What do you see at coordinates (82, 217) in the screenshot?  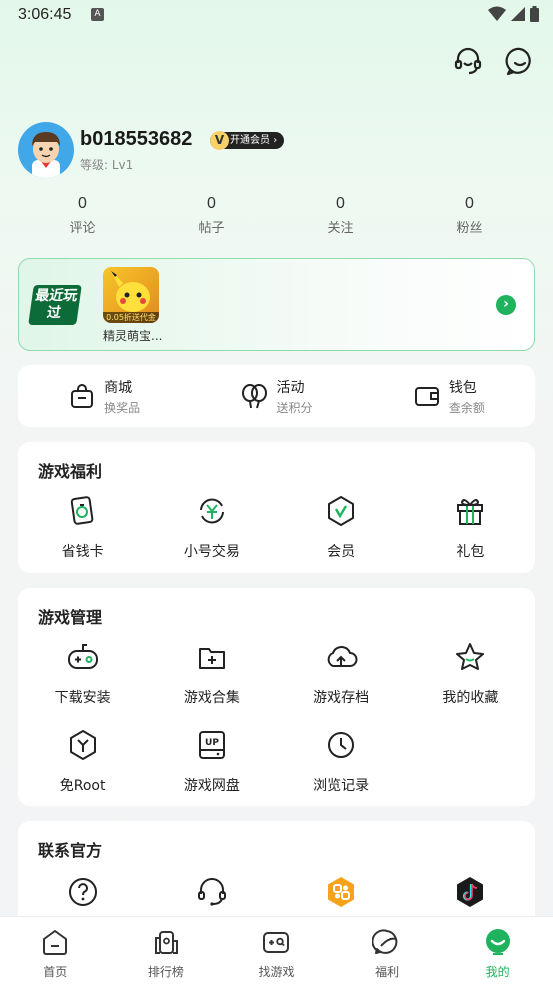 I see `stat-comments: 0 评论` at bounding box center [82, 217].